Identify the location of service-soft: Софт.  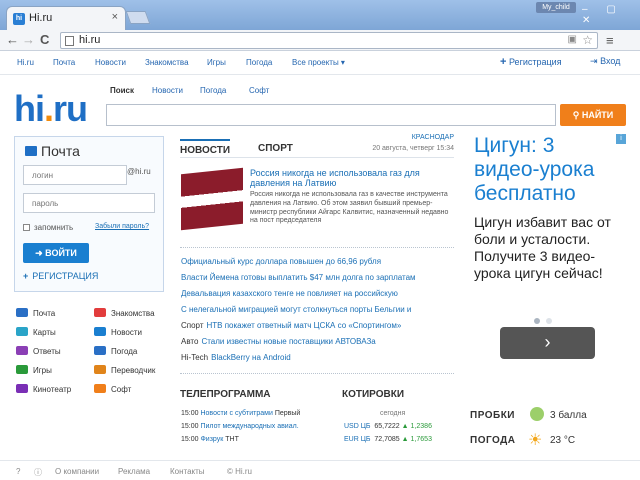
(112, 389).